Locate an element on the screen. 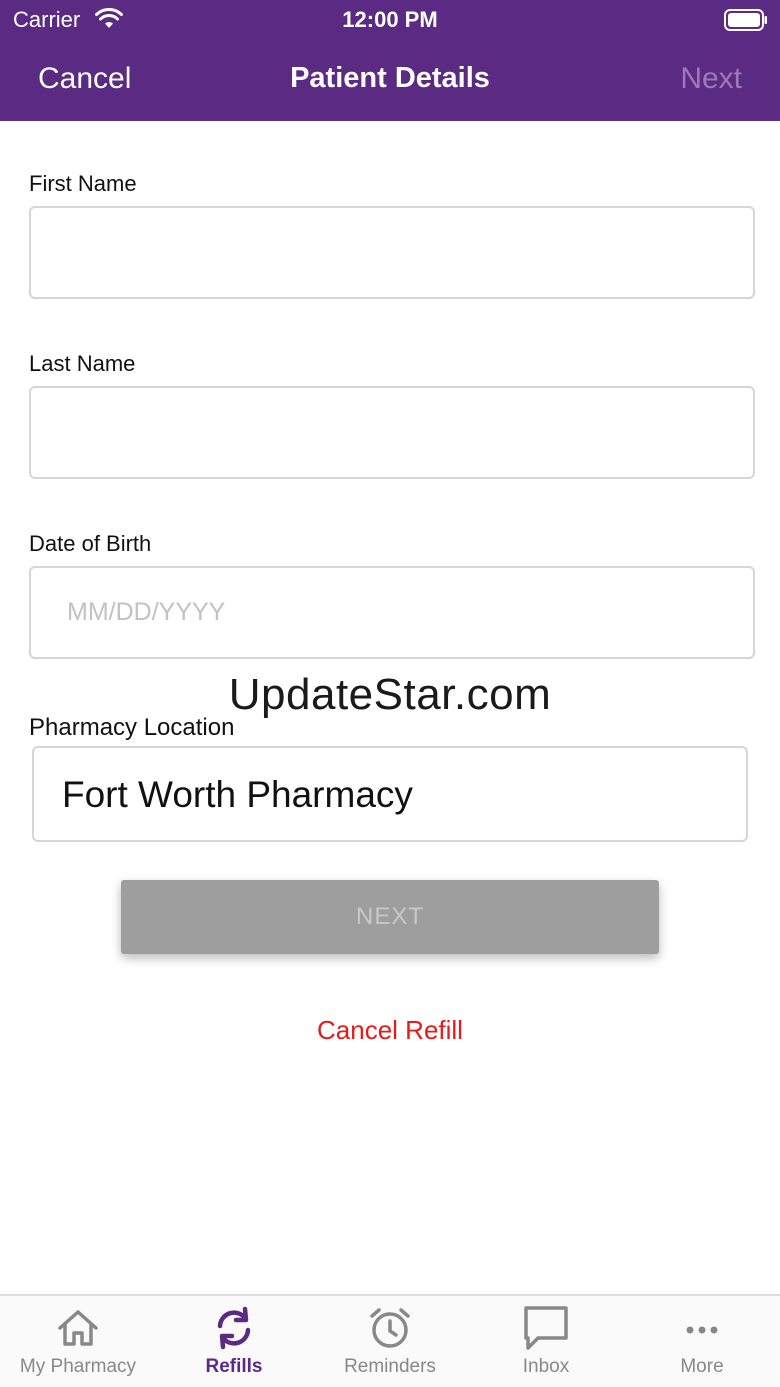 The image size is (780, 1387). watermark: UpdateStar.com is located at coordinates (390, 694).